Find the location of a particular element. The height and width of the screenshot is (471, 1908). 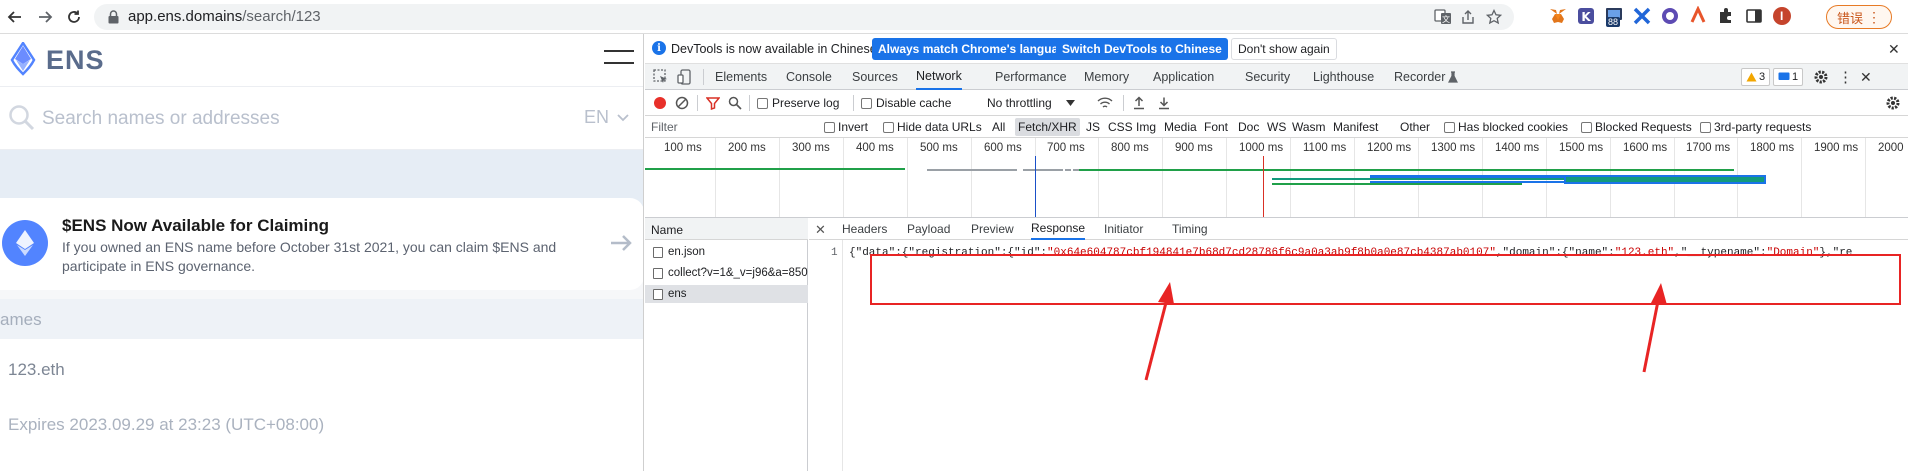

tab-lighthouse: Lighthouse is located at coordinates (1343, 77).